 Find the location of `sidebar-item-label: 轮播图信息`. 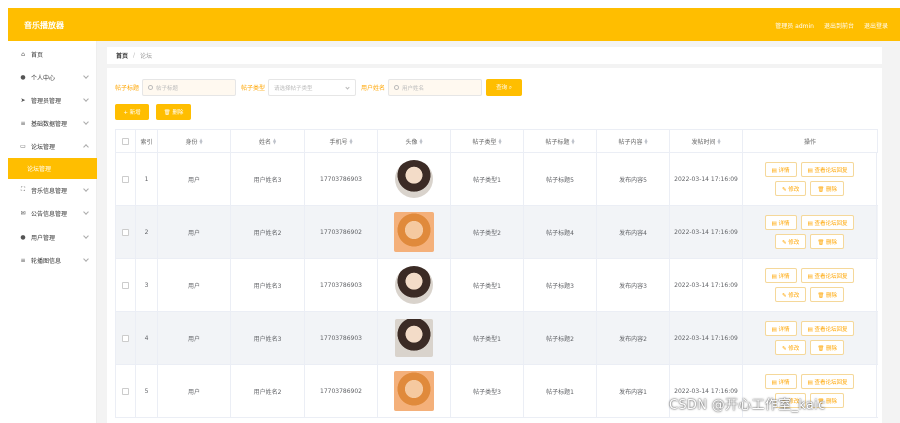

sidebar-item-label: 轮播图信息 is located at coordinates (46, 261).